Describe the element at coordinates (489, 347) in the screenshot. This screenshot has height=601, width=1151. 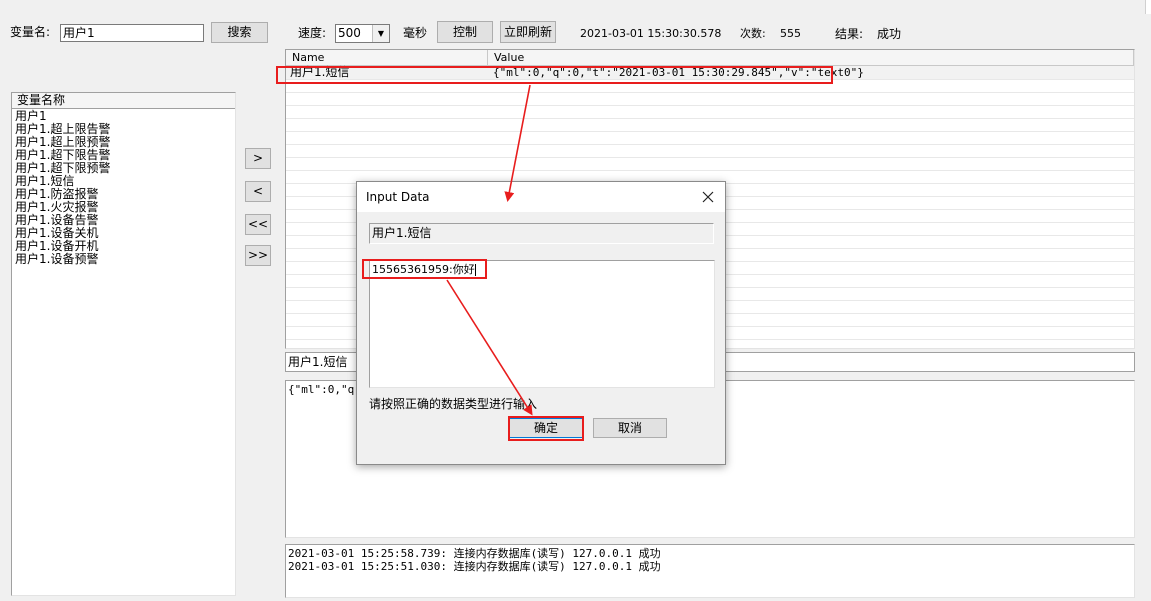
I see `arrow-input-to-ok` at that location.